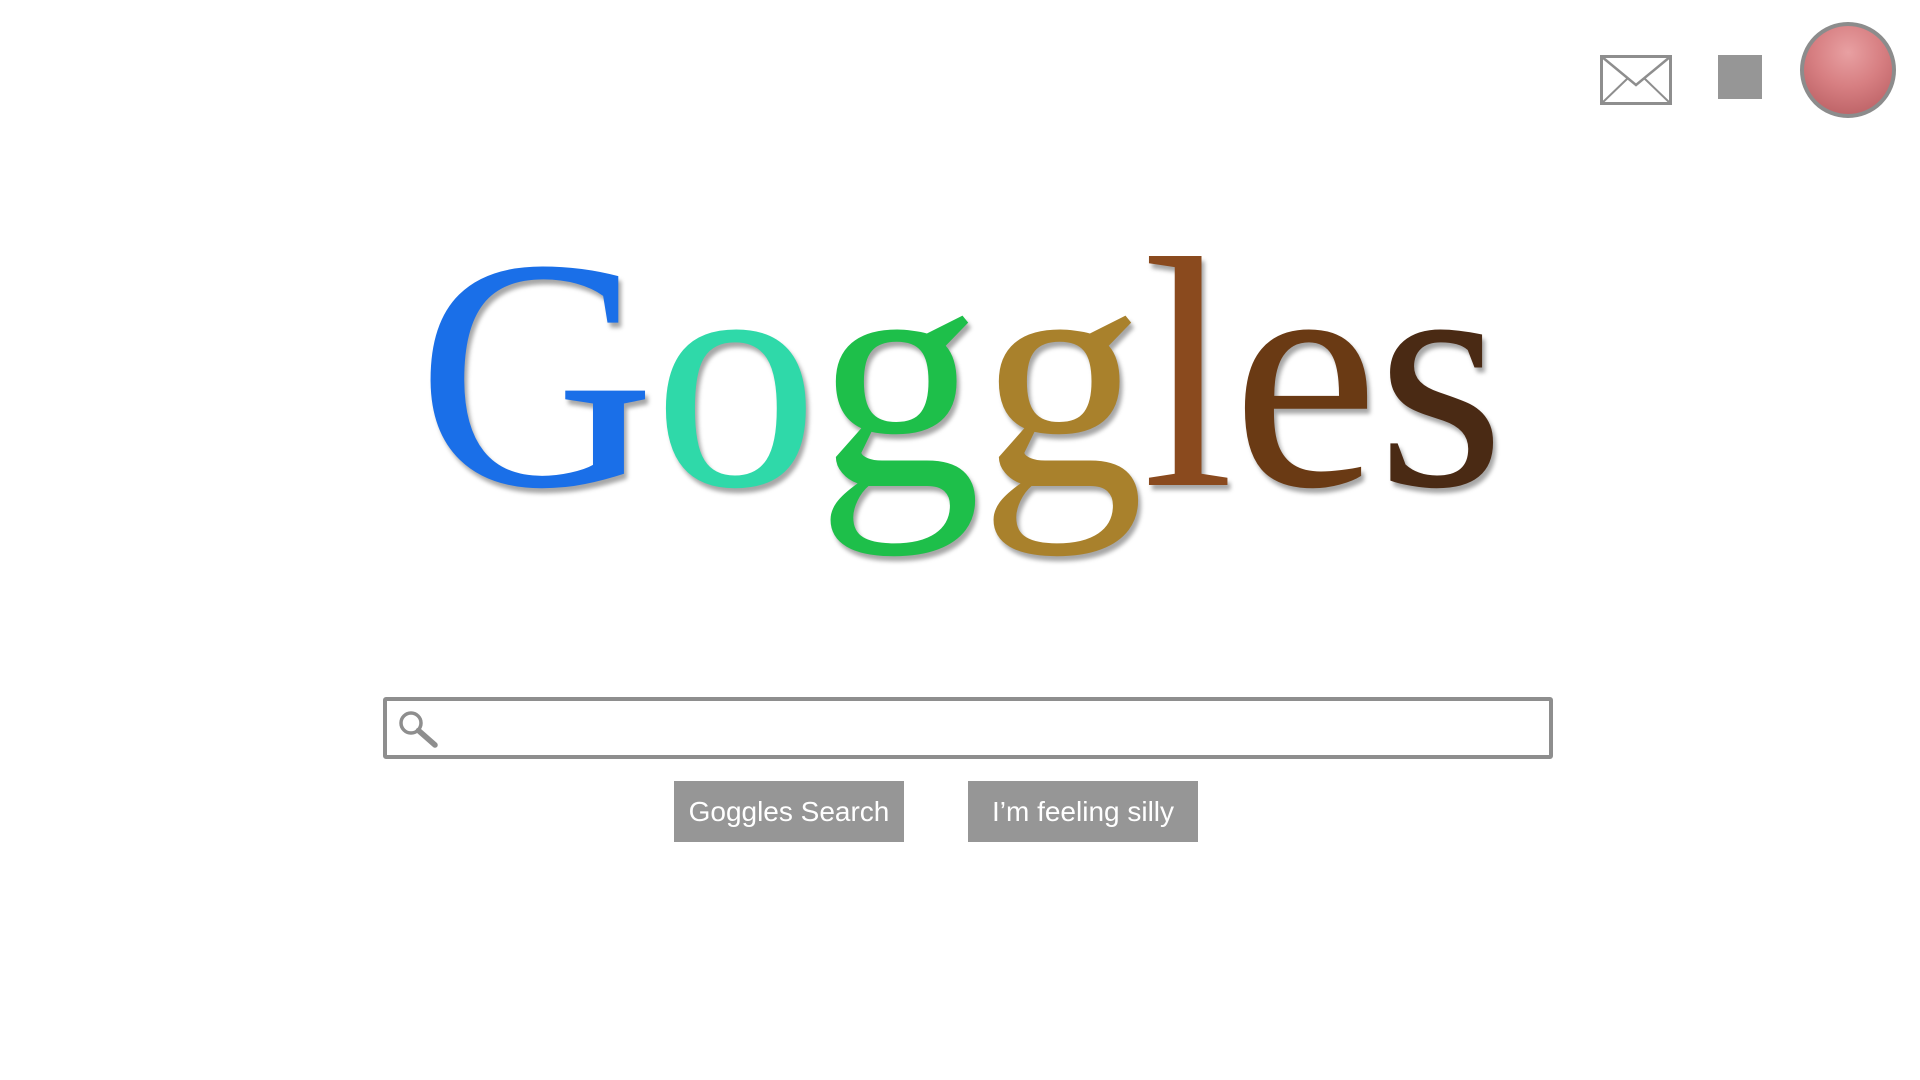 This screenshot has width=1920, height=1080. I want to click on search-box, so click(968, 728).